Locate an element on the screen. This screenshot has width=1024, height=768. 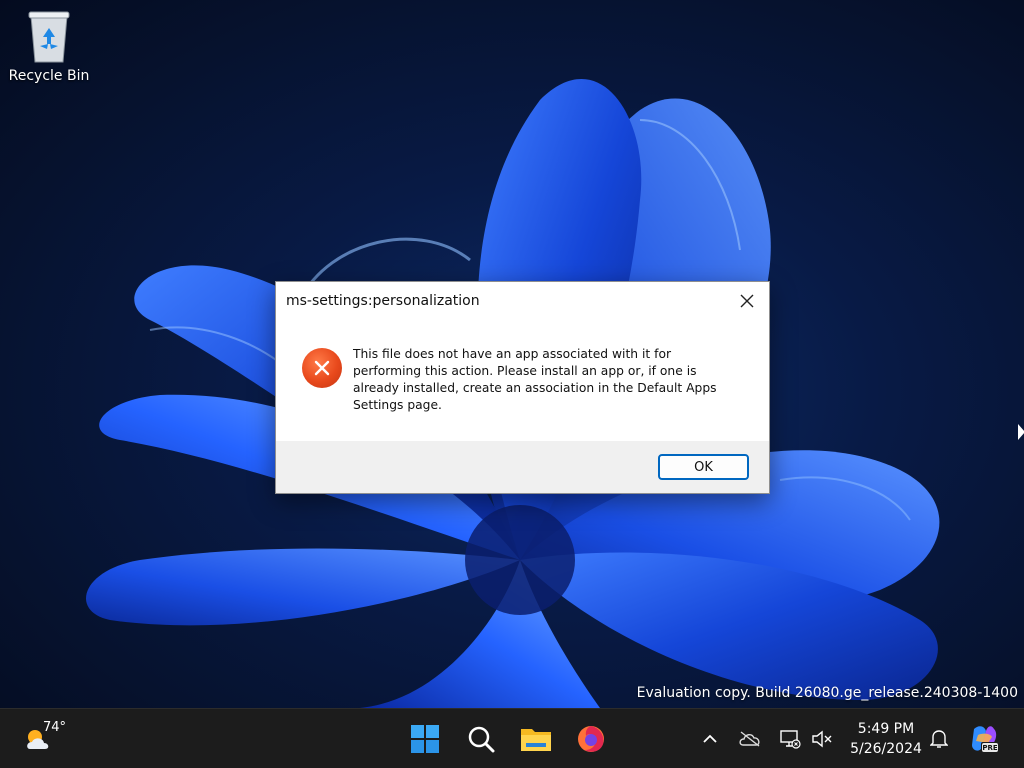
close-icon is located at coordinates (747, 301).